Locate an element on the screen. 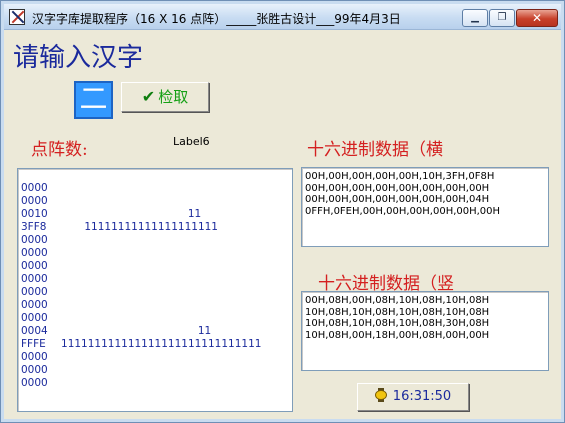  checkmark-icon: ✔ is located at coordinates (148, 96).